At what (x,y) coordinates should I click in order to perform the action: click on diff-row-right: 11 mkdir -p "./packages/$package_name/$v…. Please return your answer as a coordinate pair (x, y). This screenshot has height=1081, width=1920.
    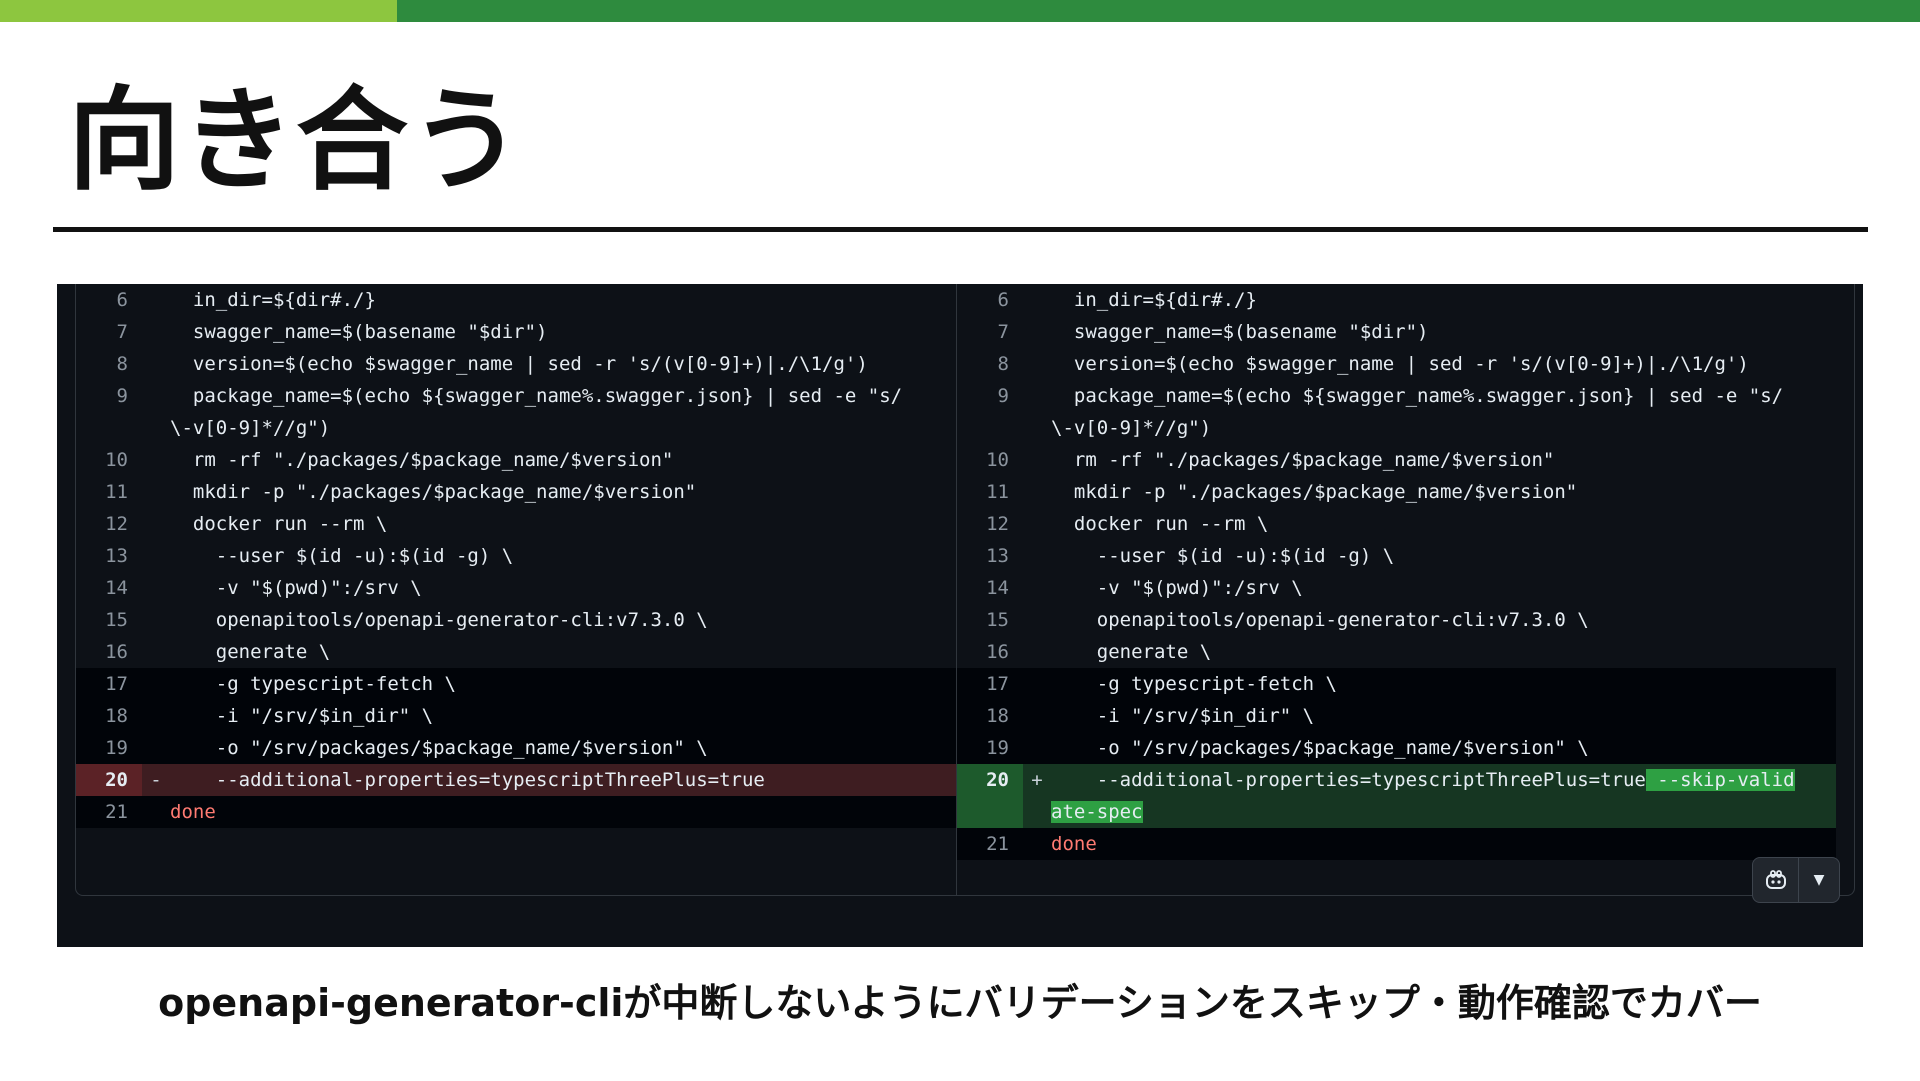
    Looking at the image, I should click on (1396, 492).